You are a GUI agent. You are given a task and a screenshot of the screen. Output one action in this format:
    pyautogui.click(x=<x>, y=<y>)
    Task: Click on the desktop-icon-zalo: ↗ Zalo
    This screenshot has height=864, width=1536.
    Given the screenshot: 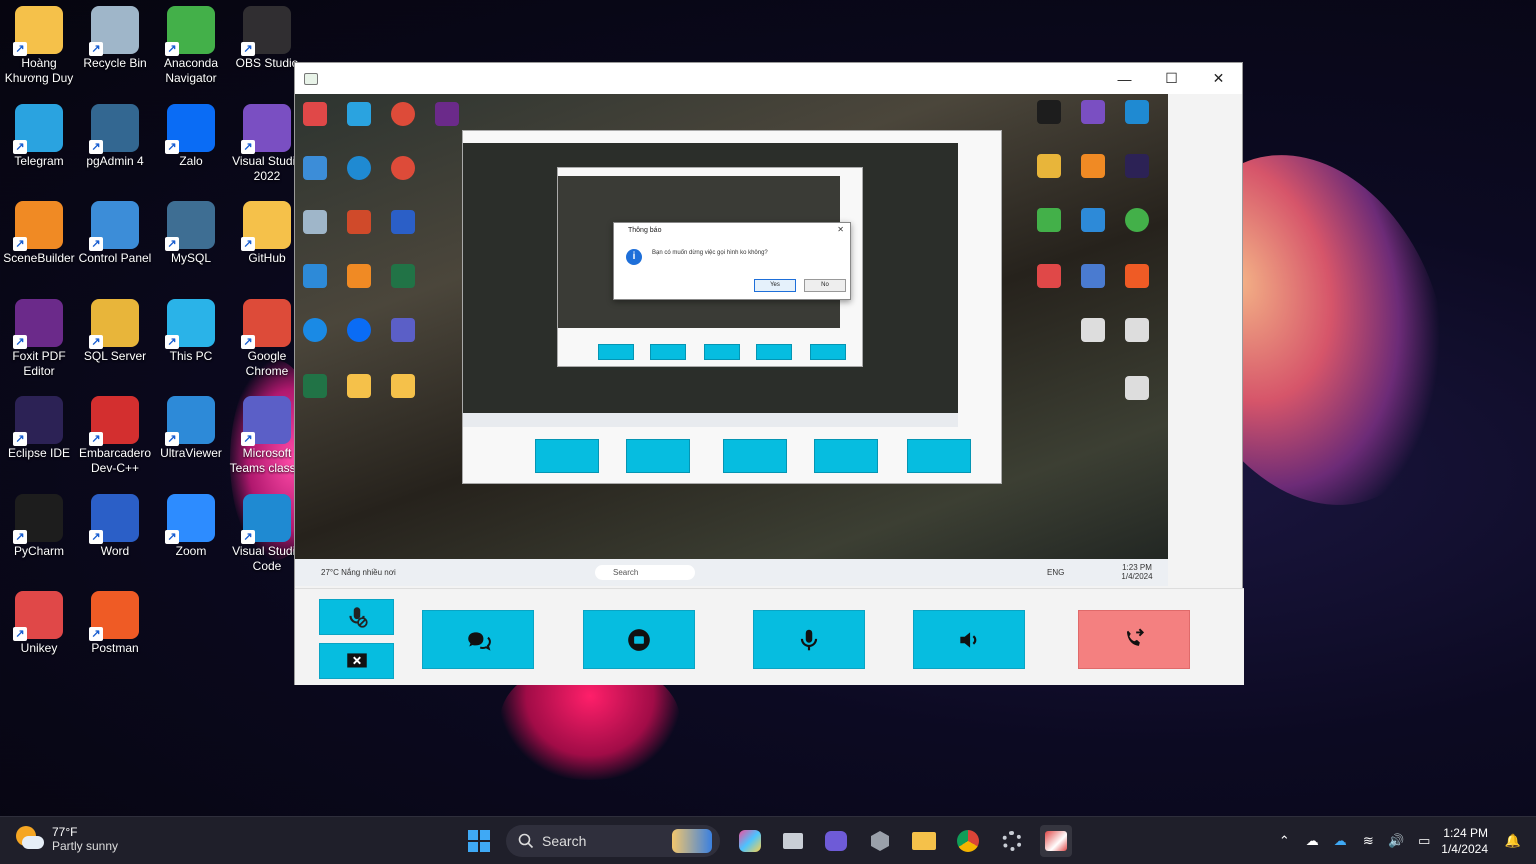 What is the action you would take?
    pyautogui.click(x=191, y=136)
    